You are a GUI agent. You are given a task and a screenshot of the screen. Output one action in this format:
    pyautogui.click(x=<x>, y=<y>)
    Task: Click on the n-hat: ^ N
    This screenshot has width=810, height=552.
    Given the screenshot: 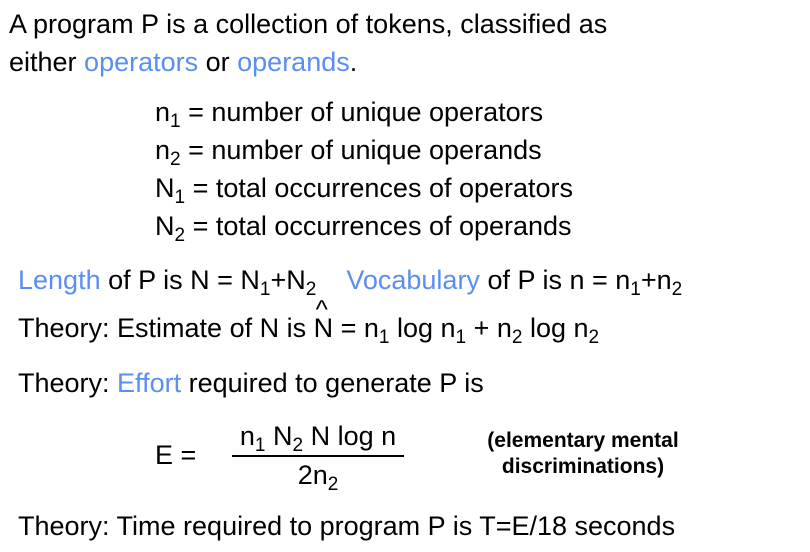 What is the action you would take?
    pyautogui.click(x=324, y=320)
    